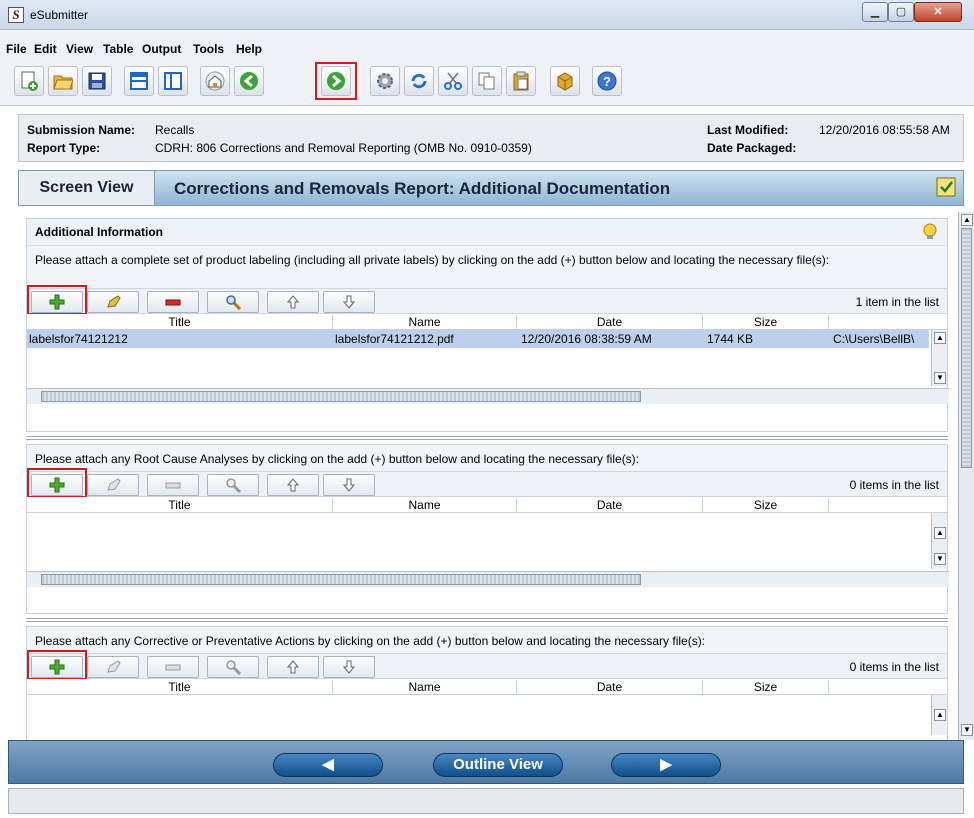 Image resolution: width=974 pixels, height=818 pixels. What do you see at coordinates (249, 81) in the screenshot?
I see `back-icon` at bounding box center [249, 81].